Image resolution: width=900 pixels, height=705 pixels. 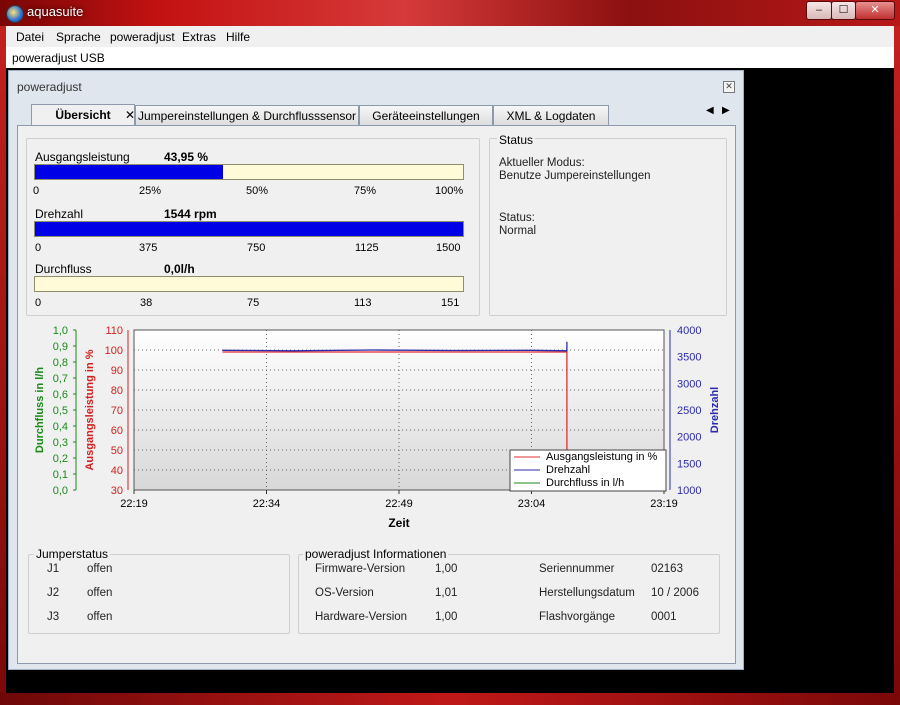 I want to click on x-tick-label: 22:49, so click(x=399, y=504).